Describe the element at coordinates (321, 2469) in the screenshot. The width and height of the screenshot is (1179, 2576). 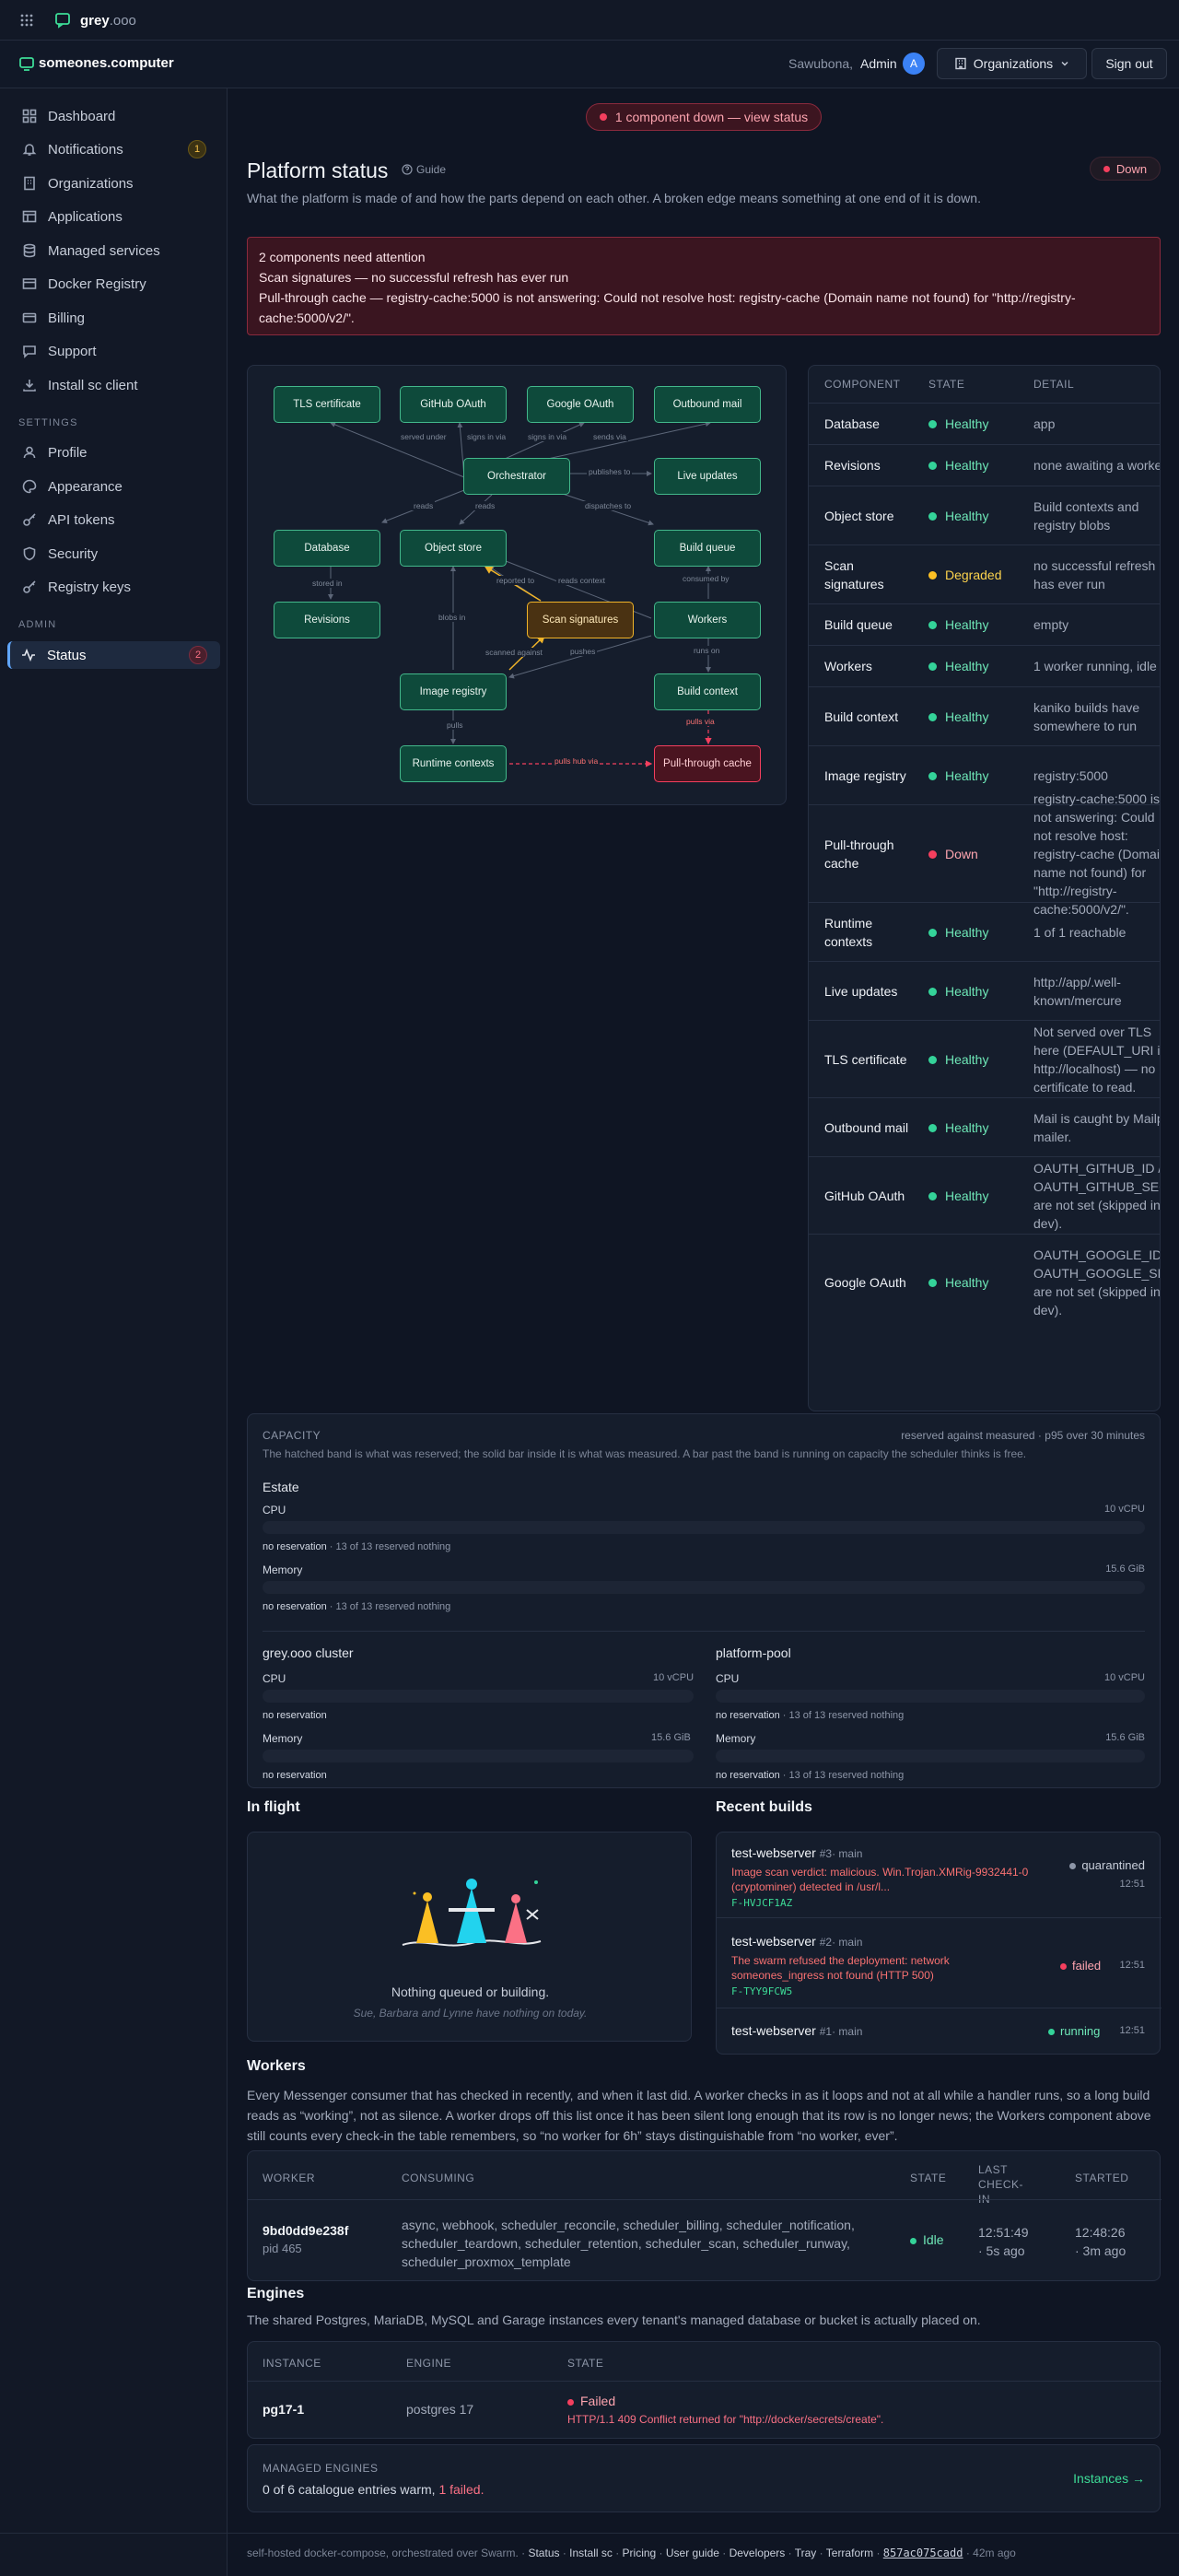
I see `managed-engines-title: MANAGED ENGINES` at that location.